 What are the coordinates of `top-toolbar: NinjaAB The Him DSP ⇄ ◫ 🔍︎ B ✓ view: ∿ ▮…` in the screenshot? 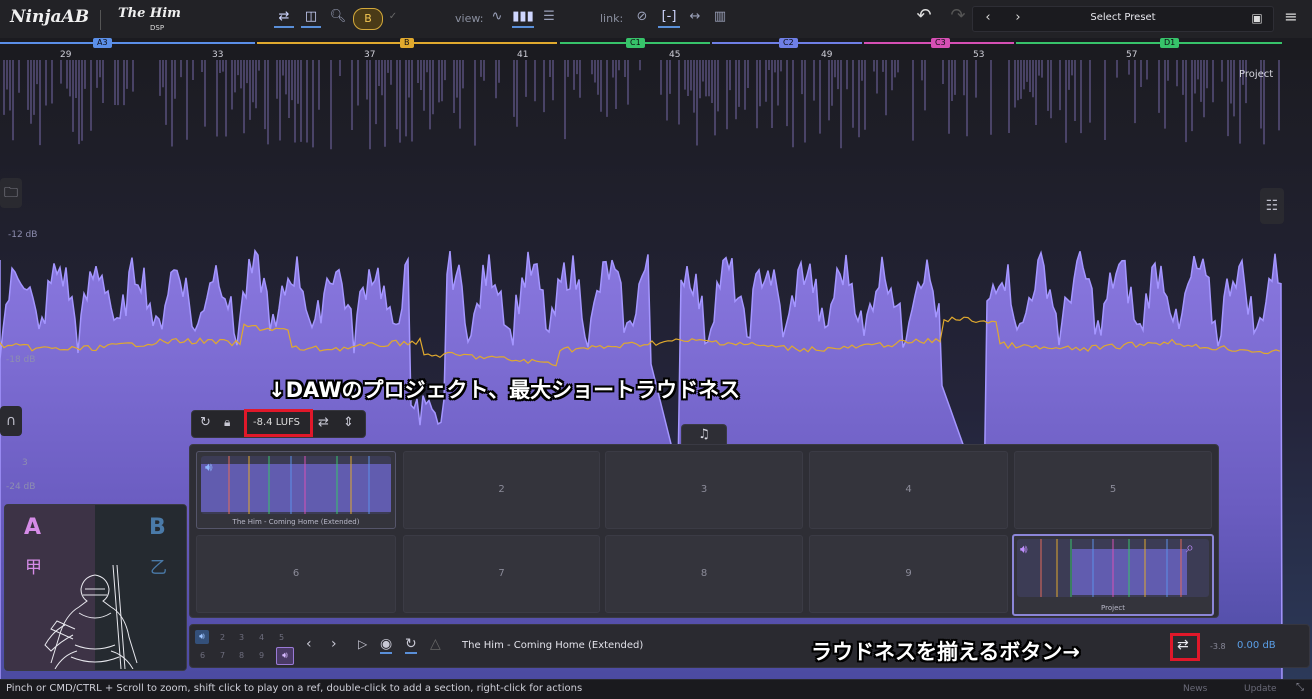 It's located at (656, 19).